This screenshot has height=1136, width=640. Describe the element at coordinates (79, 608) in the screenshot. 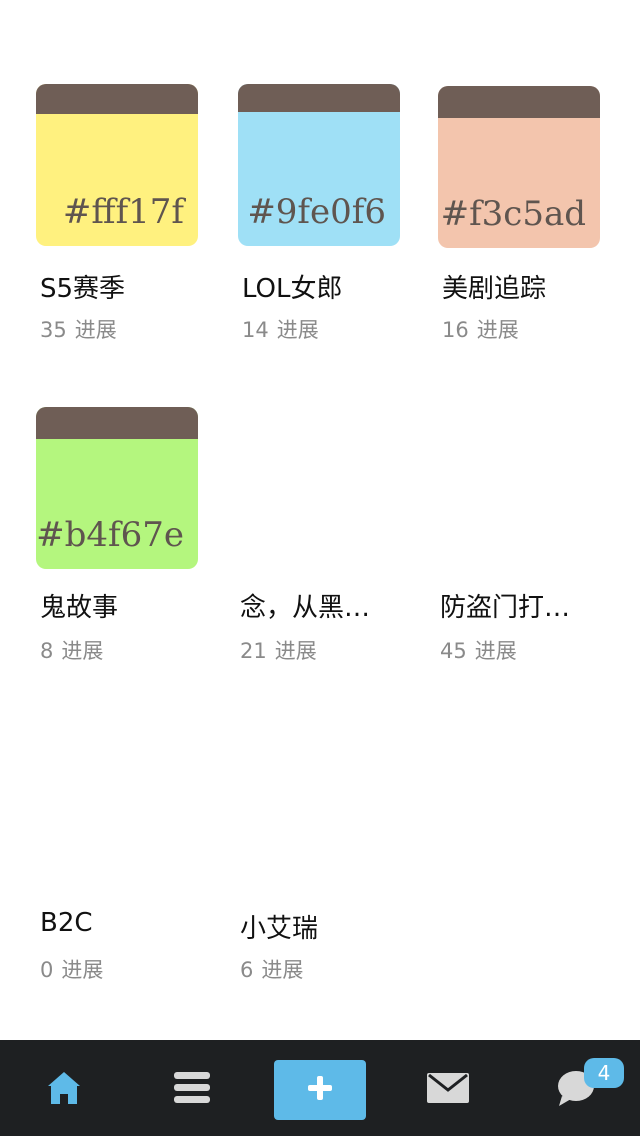

I see `notebook-title: 鬼故事` at that location.